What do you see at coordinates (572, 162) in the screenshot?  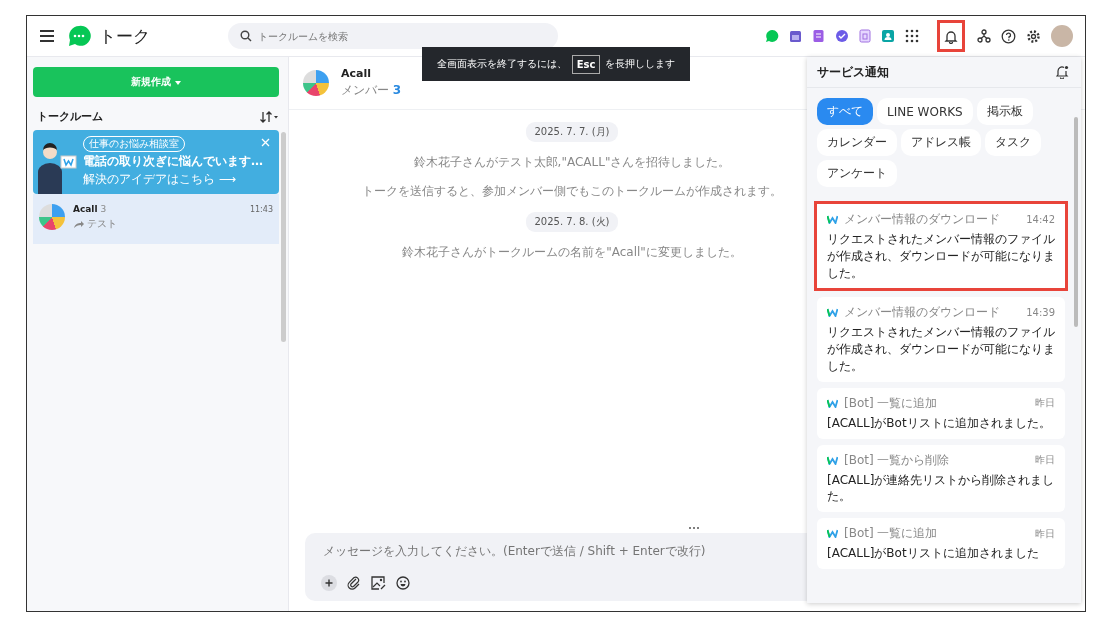 I see `system-message: 鈴木花子さんがテスト太郎,"ACALL"さんを招待しました。` at bounding box center [572, 162].